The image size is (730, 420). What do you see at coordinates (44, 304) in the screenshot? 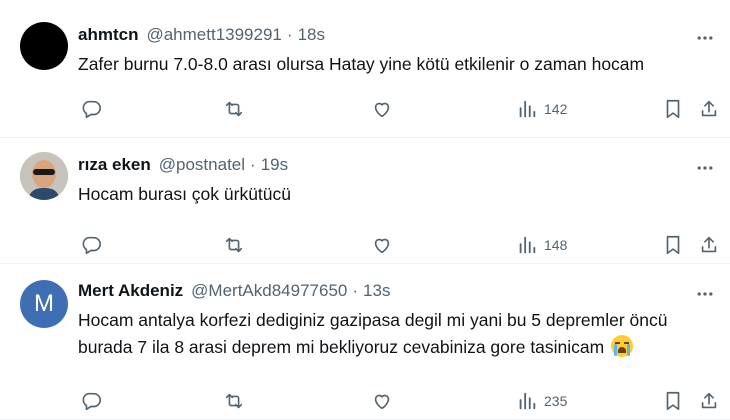
I see `avatar: M` at bounding box center [44, 304].